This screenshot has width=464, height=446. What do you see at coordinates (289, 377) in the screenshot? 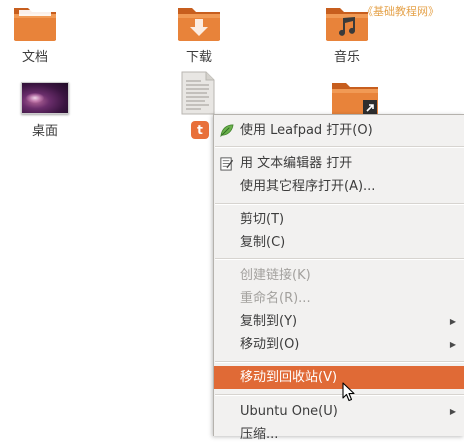
I see `menu-item-label: 移动到回收站(V)` at bounding box center [289, 377].